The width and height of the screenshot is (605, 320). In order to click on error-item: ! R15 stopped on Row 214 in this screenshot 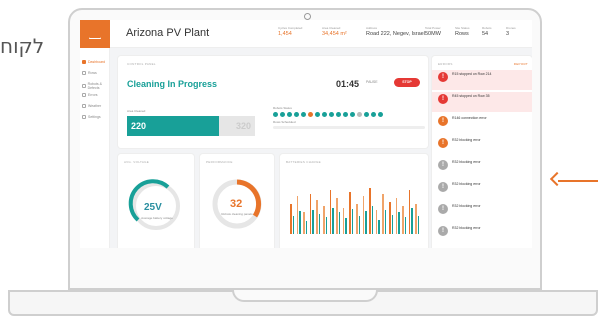, I will do `click(482, 80)`.